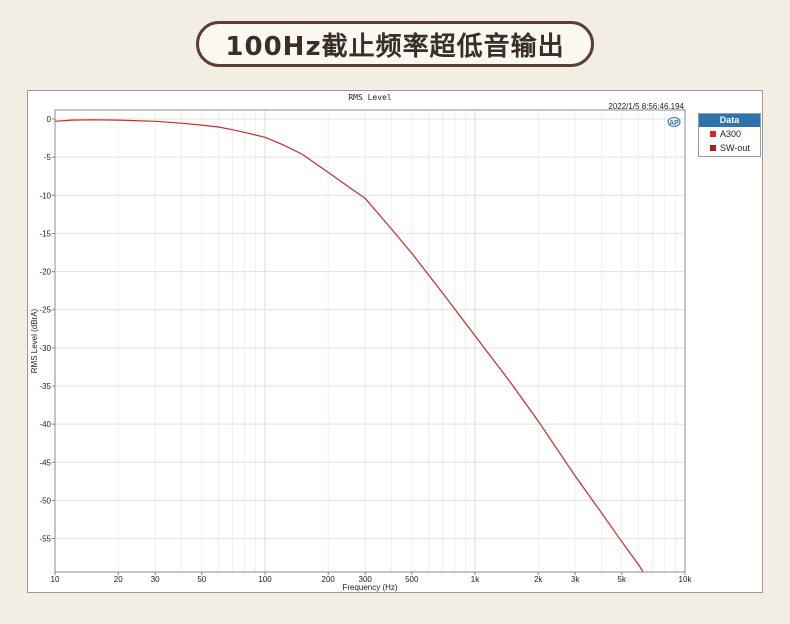  What do you see at coordinates (45, 348) in the screenshot?
I see `y-tick-label: -30` at bounding box center [45, 348].